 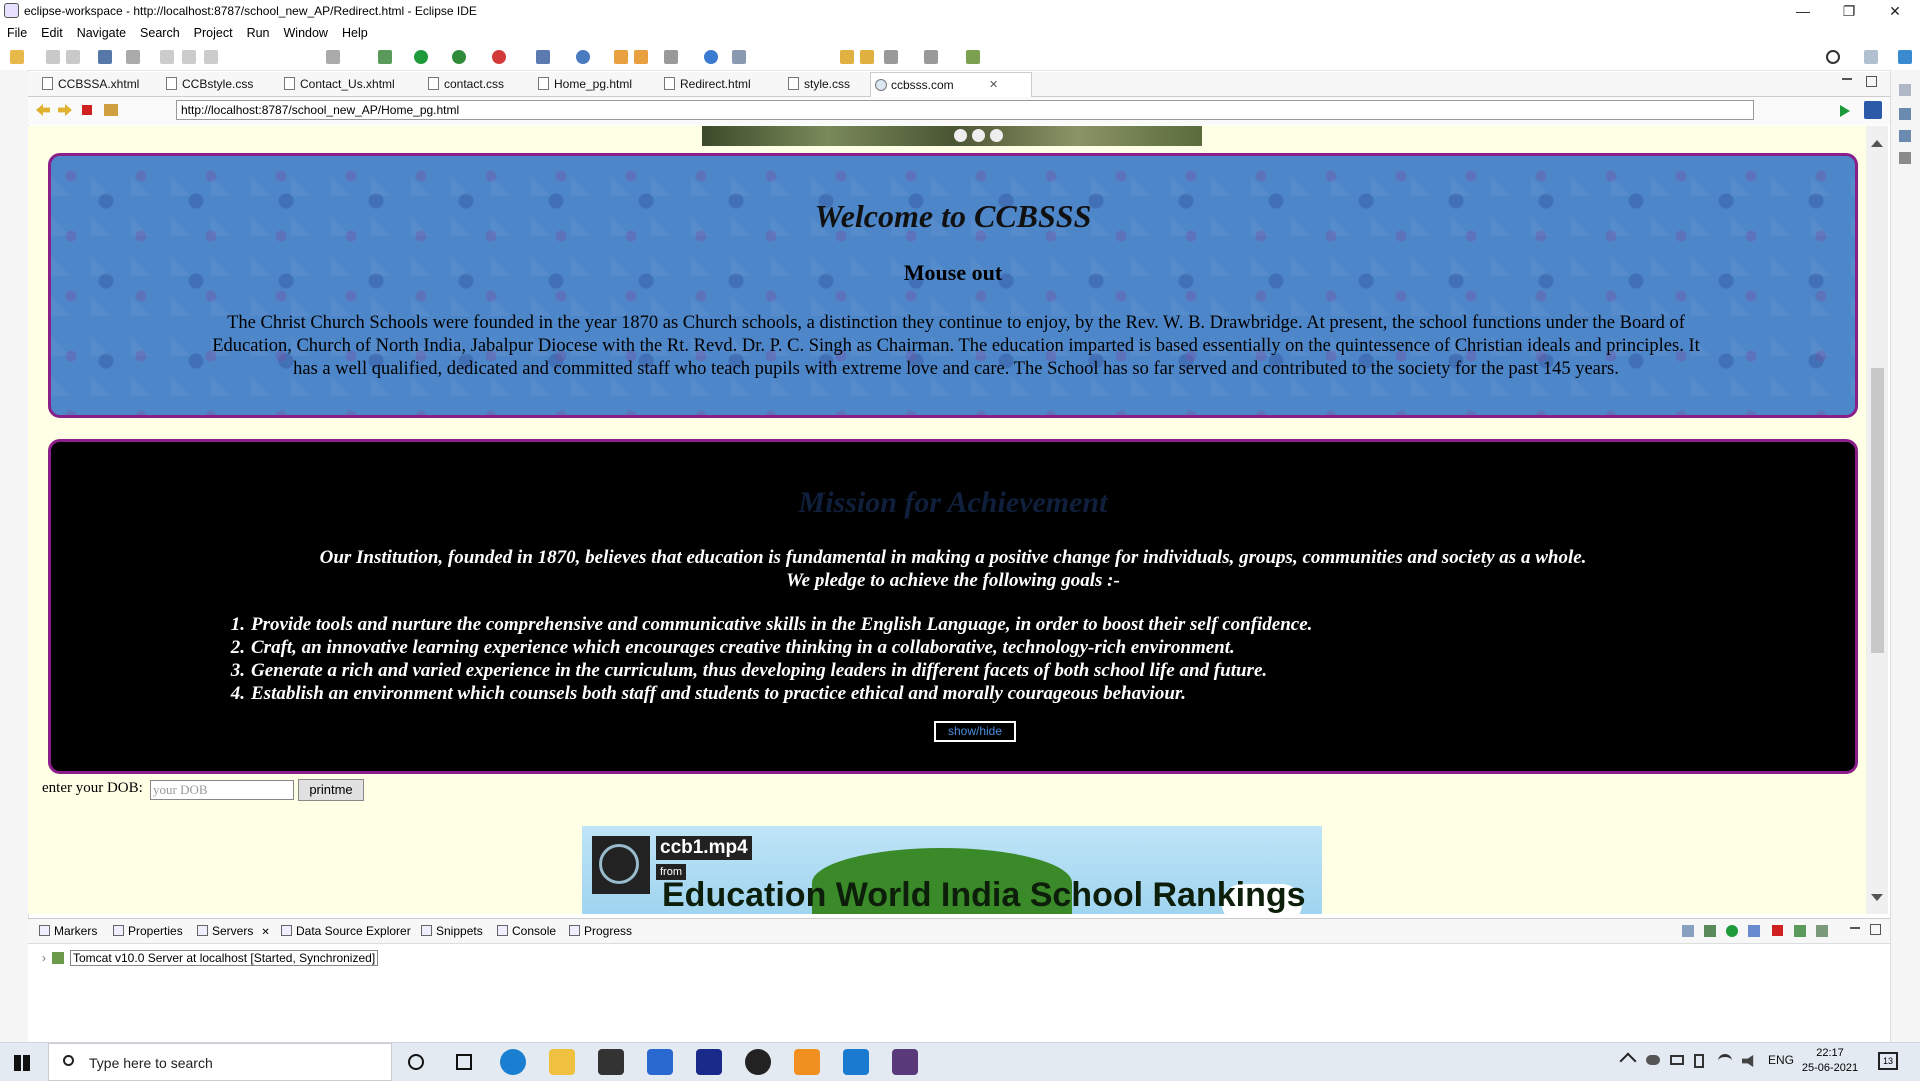 I want to click on clean-icon, so click(x=1822, y=931).